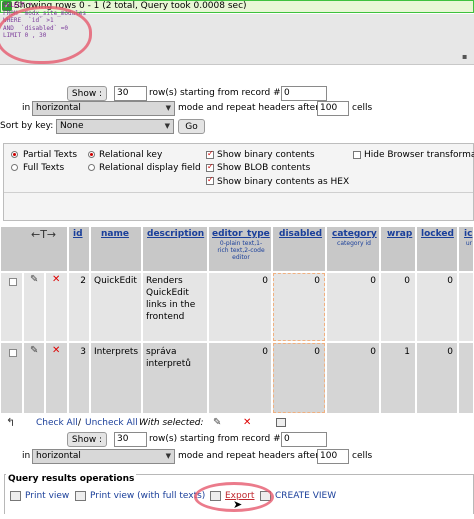 Image resolution: width=474 pixels, height=519 pixels. Describe the element at coordinates (14, 167) in the screenshot. I see `full-texts-radio` at that location.